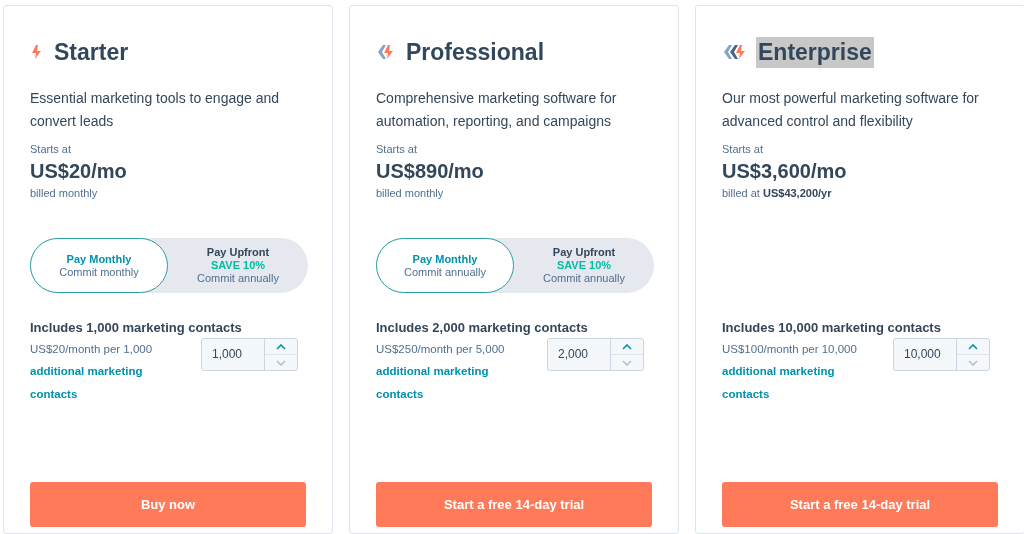 The width and height of the screenshot is (1024, 534). I want to click on plan-description: Comprehensive marketing software for automation, reporting, and campaigns, so click(497, 110).